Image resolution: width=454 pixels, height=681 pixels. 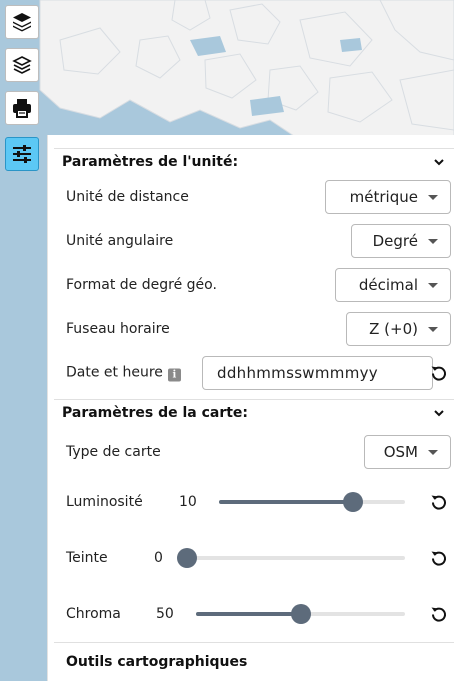 I want to click on angular-unit-select: Degré, so click(x=401, y=241).